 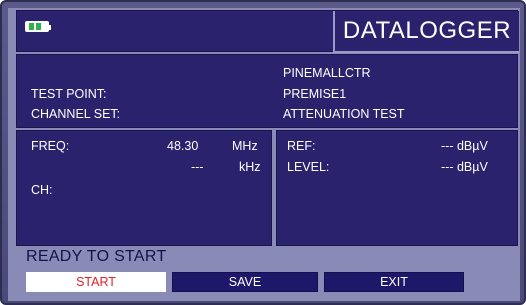 What do you see at coordinates (301, 146) in the screenshot?
I see `ref-label: REF:` at bounding box center [301, 146].